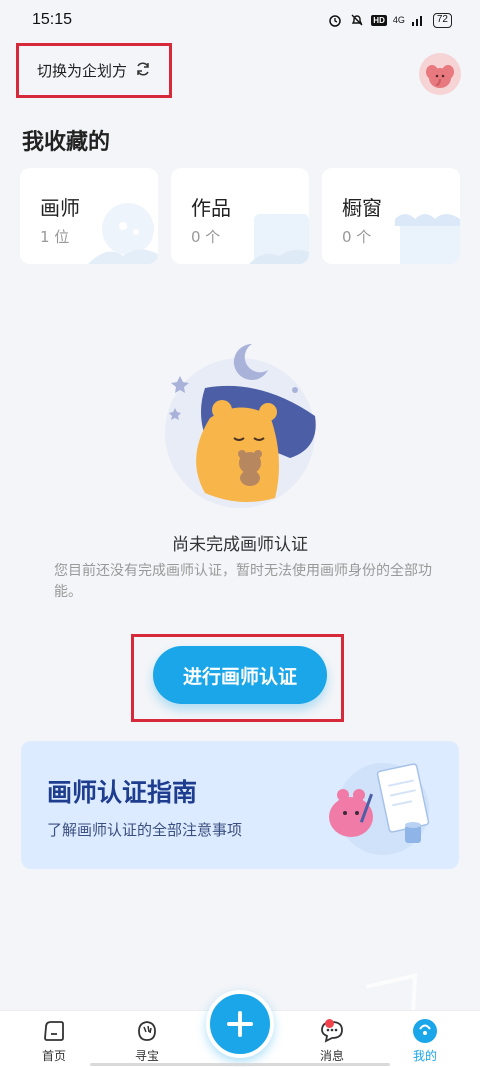 The width and height of the screenshot is (480, 1067). I want to click on tab-label: 消息, so click(331, 1056).